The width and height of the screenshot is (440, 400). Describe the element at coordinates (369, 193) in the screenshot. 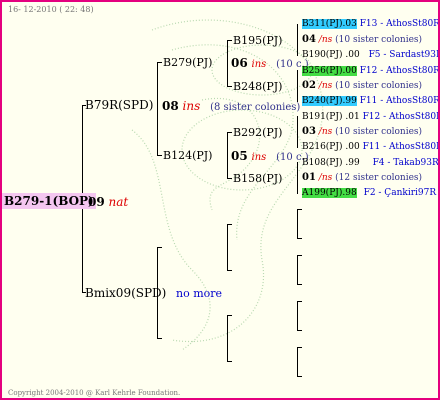

I see `gen4-queen-row: A199(PJ).98 F2 - Çankiri97R` at that location.